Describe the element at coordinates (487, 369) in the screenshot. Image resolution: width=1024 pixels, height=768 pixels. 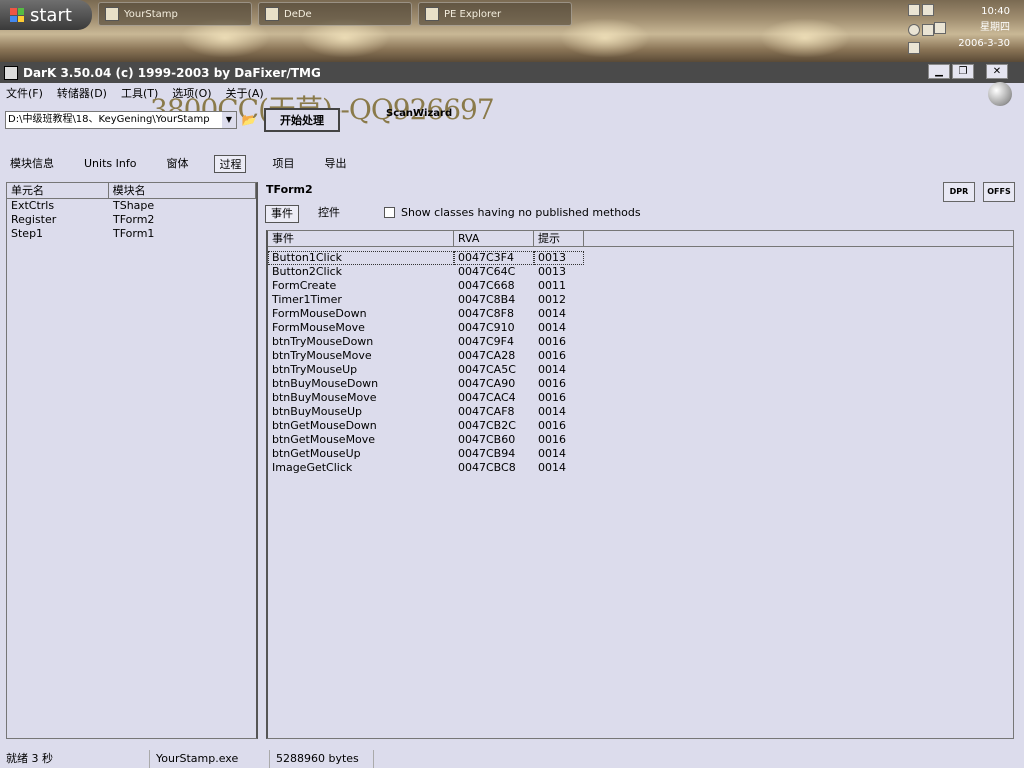
I see `event-rva: 0047CA5C` at that location.